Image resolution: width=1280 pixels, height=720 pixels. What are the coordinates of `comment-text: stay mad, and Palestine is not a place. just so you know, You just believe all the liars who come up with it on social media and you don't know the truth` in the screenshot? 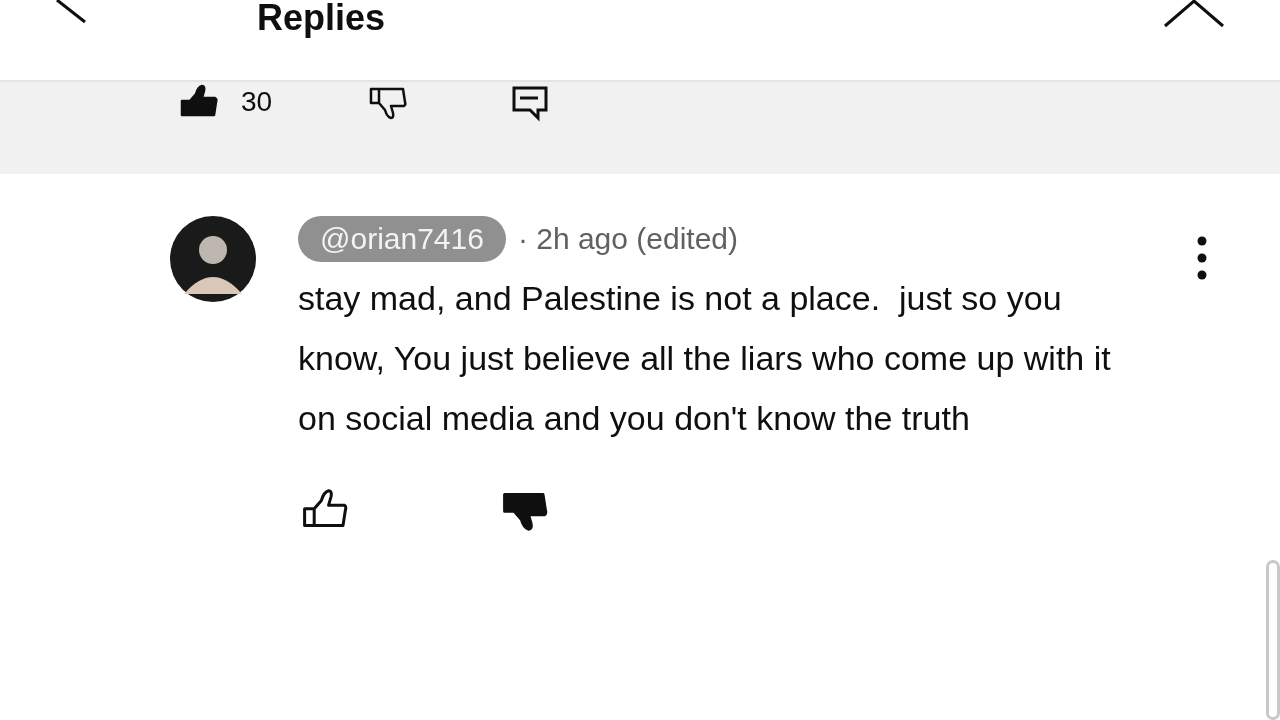 It's located at (705, 358).